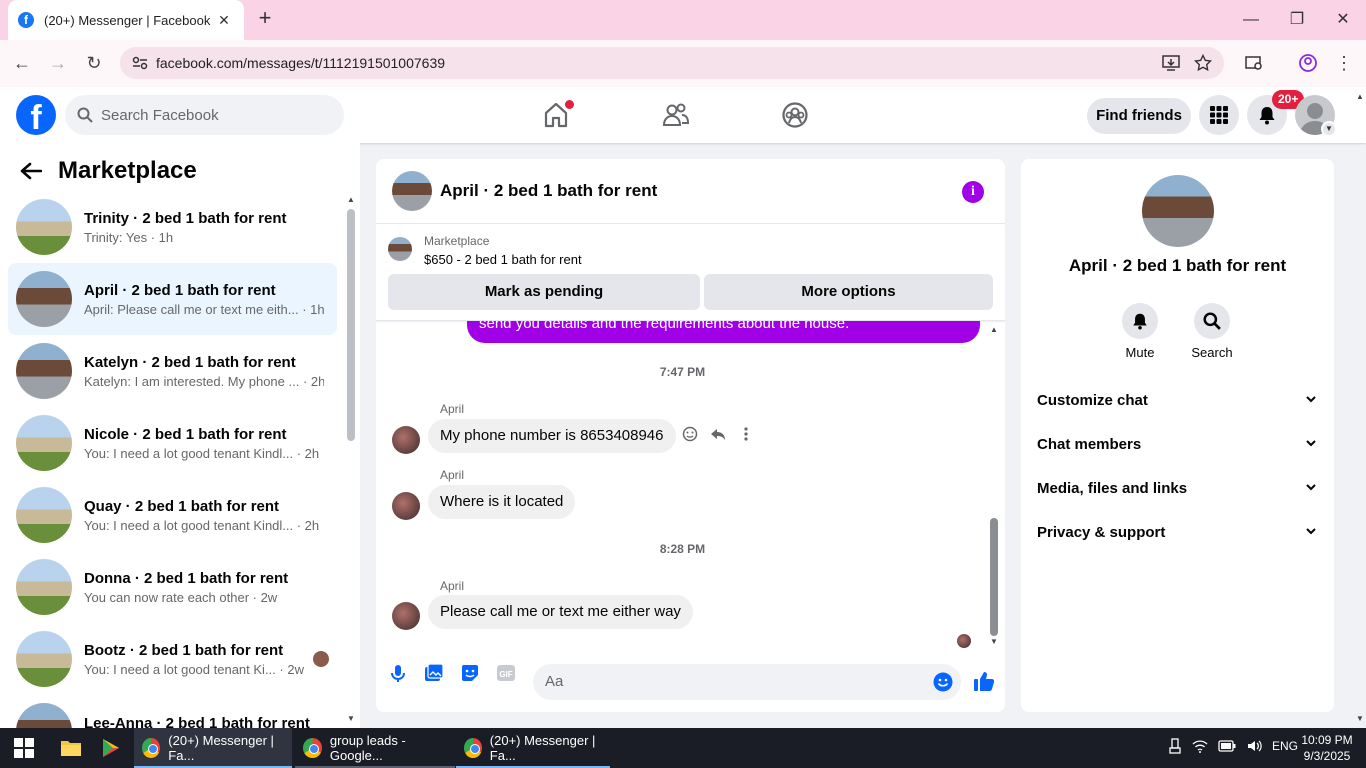 This screenshot has height=768, width=1366. I want to click on facebook-search-input: Search Facebook, so click(204, 115).